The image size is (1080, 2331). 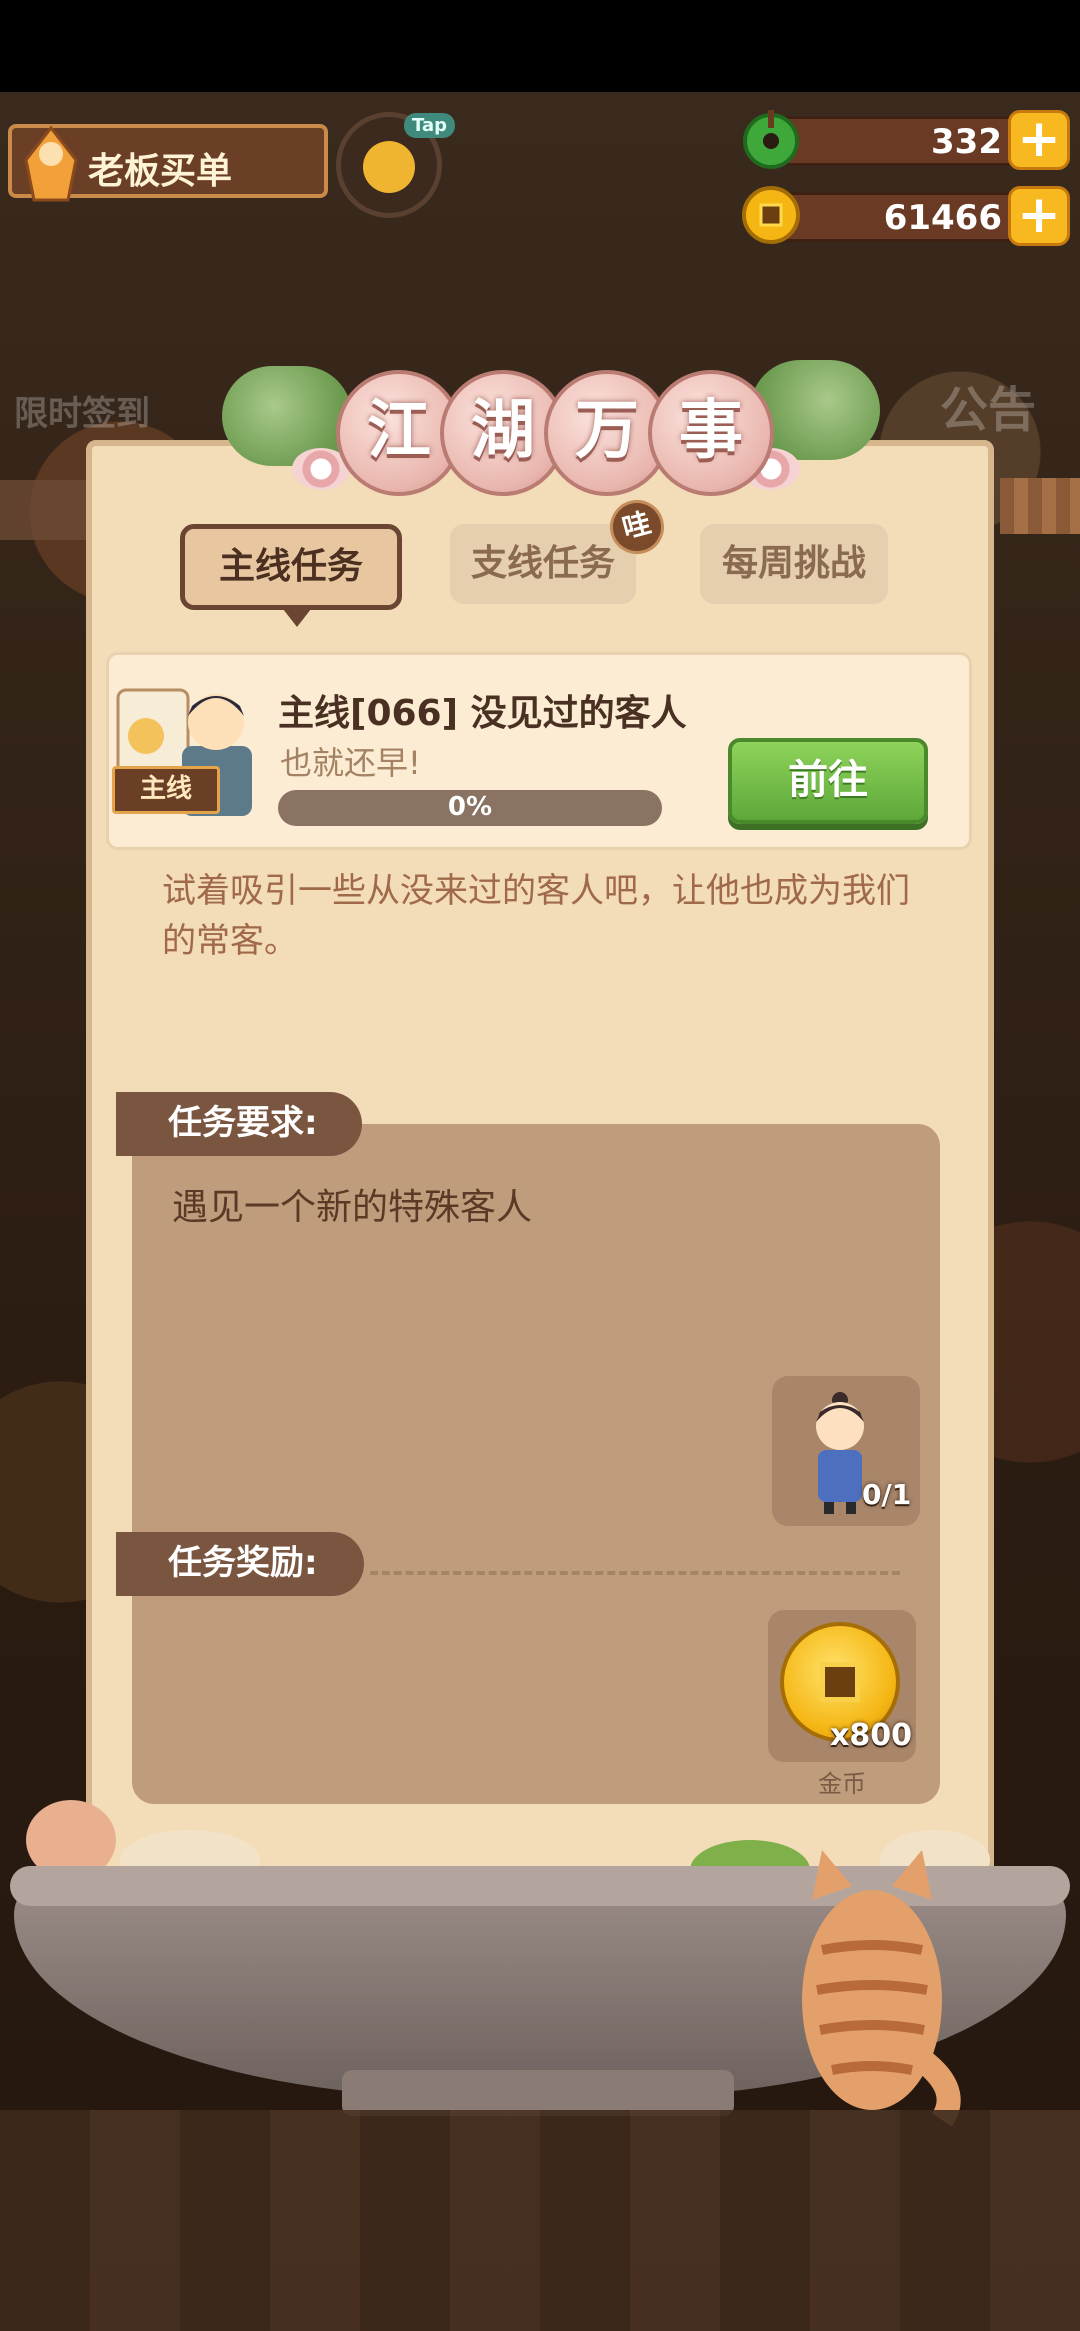 I want to click on task-subtitle: 也就还早!, so click(x=350, y=763).